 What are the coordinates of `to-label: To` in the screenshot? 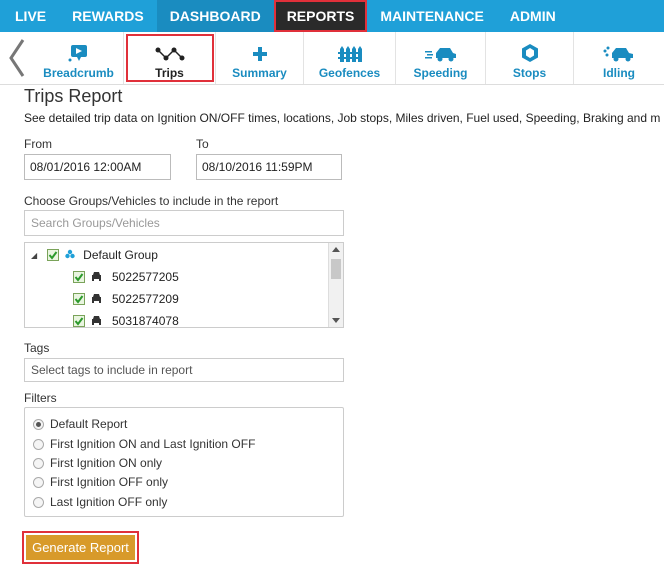 It's located at (202, 144).